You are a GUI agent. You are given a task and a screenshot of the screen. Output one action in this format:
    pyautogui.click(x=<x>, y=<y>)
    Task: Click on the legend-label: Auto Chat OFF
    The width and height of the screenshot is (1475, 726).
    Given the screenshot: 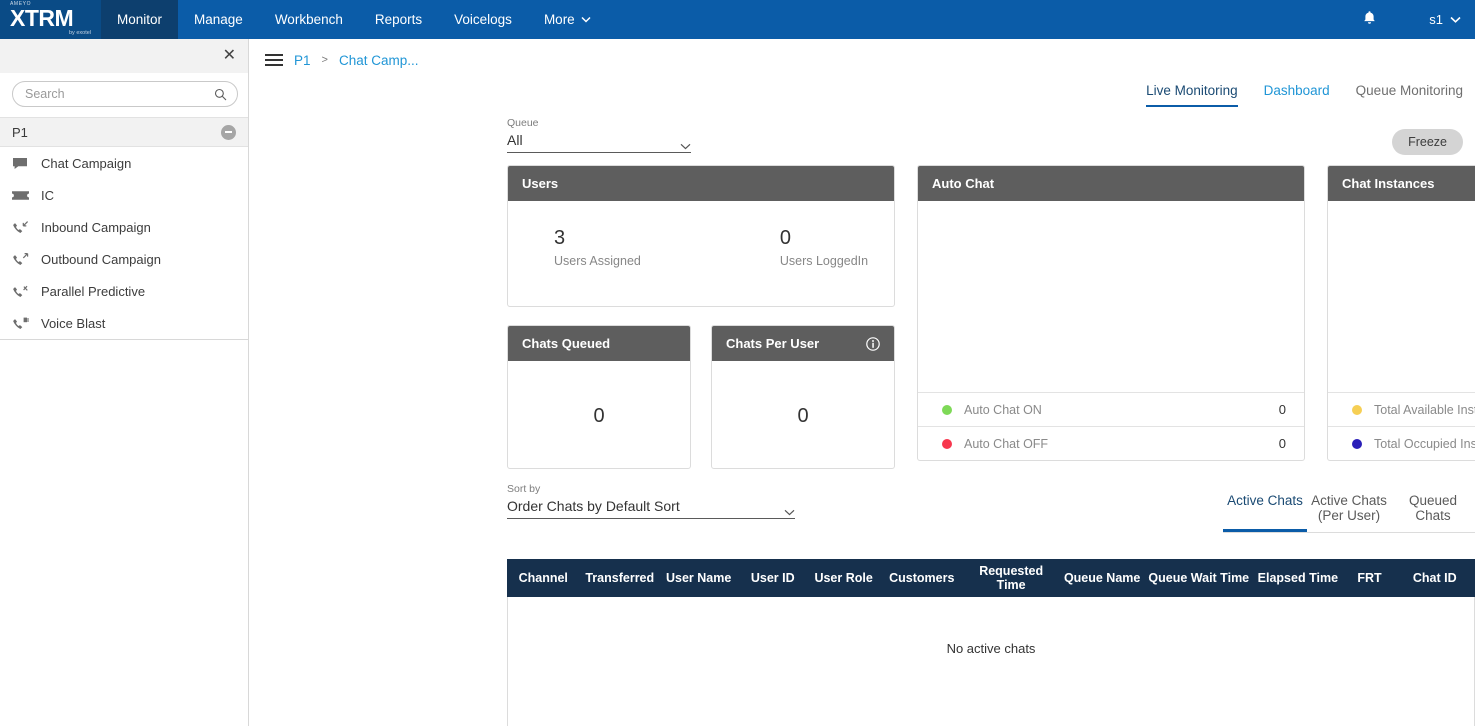 What is the action you would take?
    pyautogui.click(x=1006, y=443)
    